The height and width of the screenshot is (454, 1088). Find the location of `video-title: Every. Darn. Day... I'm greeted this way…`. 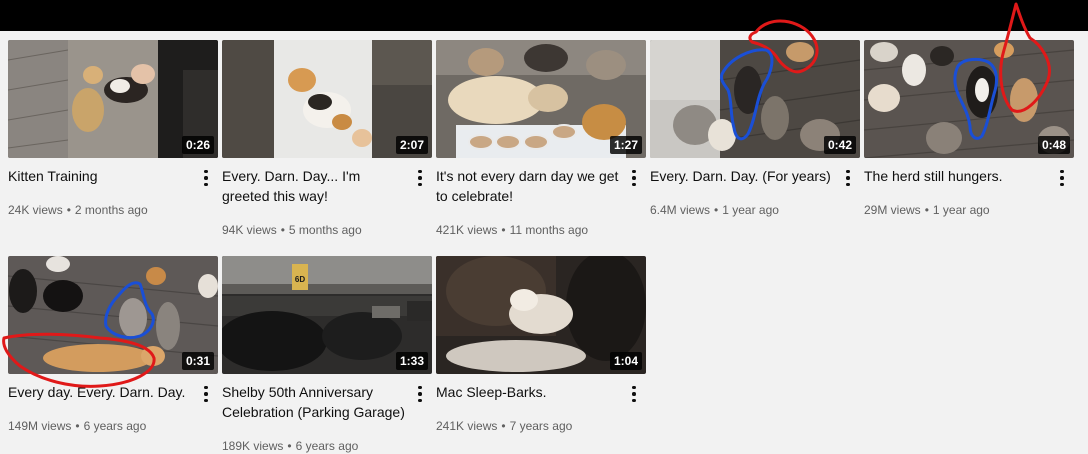

video-title: Every. Darn. Day... I'm greeted this way… is located at coordinates (315, 186).